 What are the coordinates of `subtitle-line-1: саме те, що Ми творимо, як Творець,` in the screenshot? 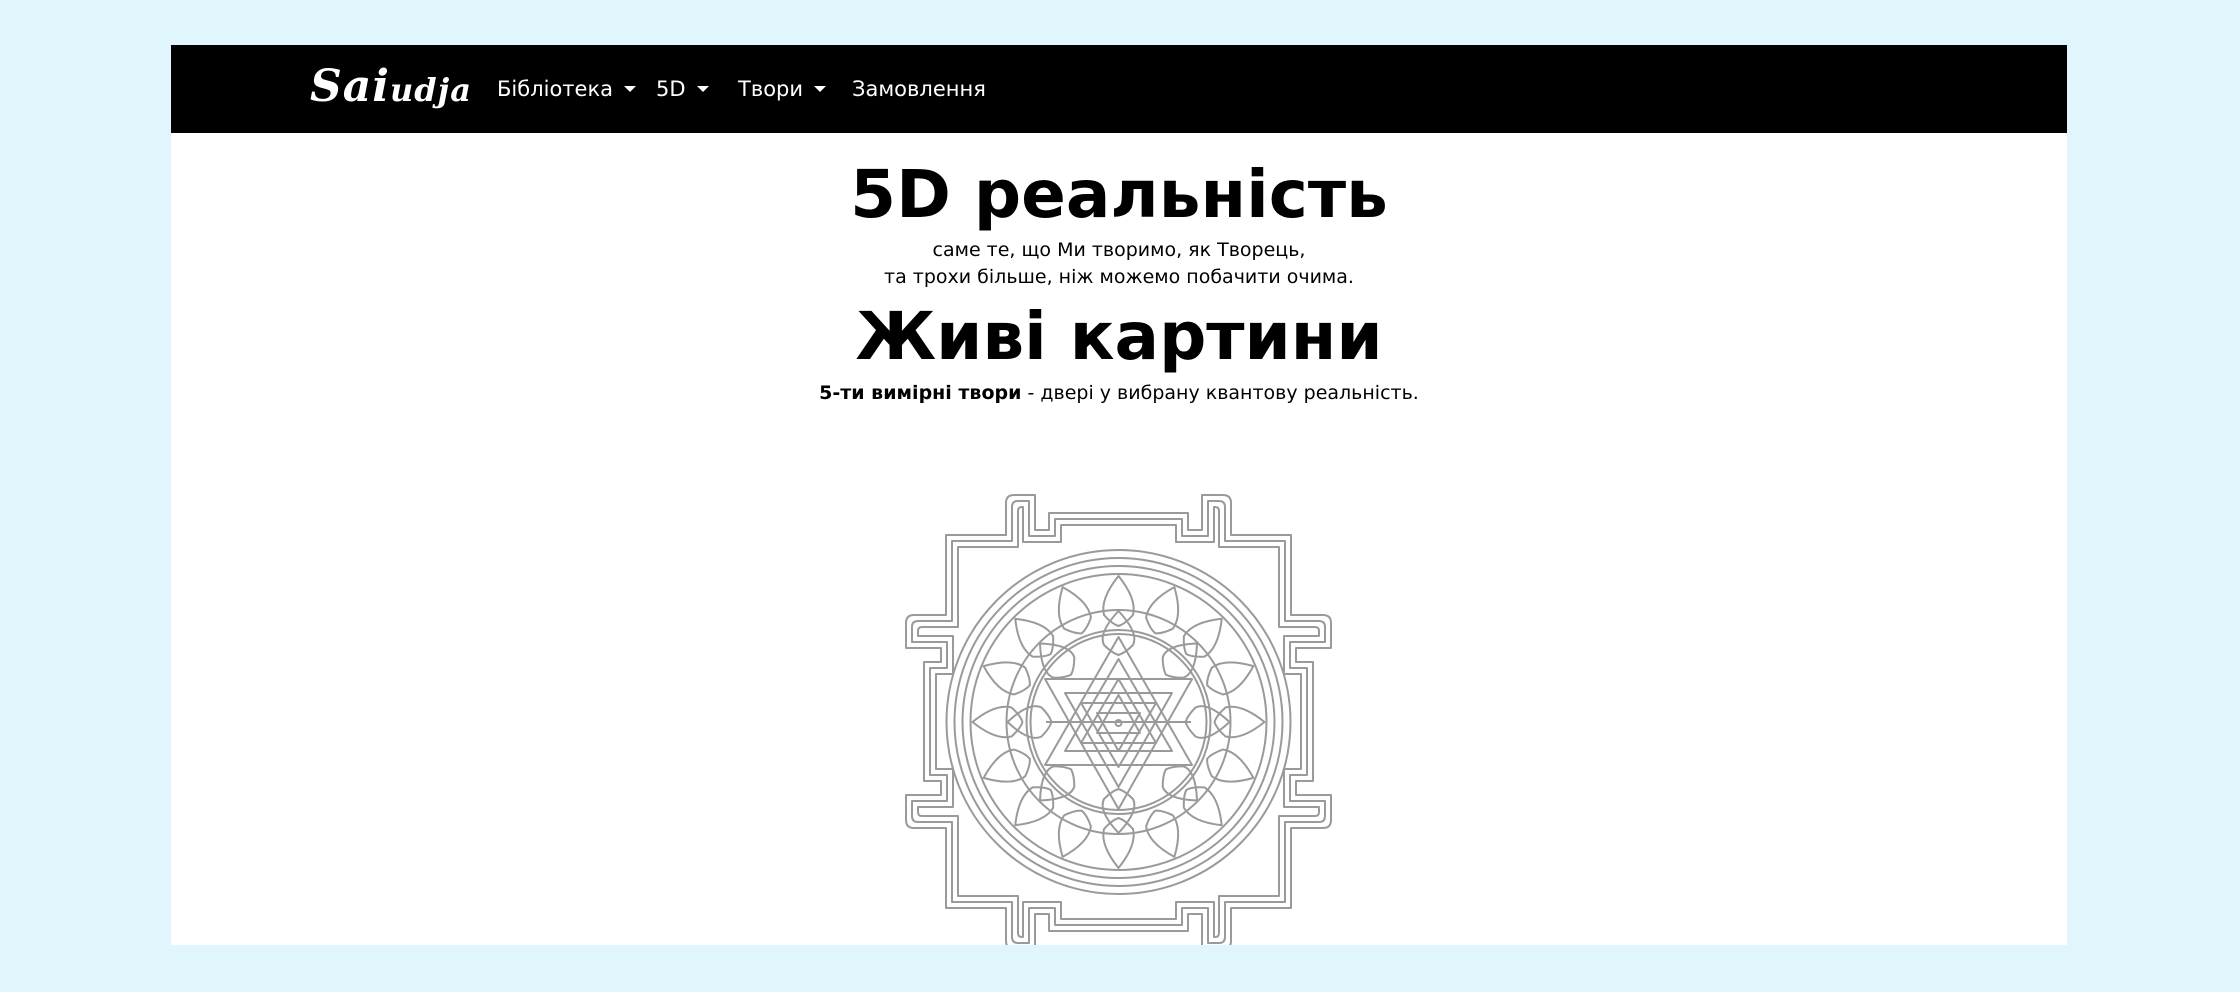 It's located at (1119, 250).